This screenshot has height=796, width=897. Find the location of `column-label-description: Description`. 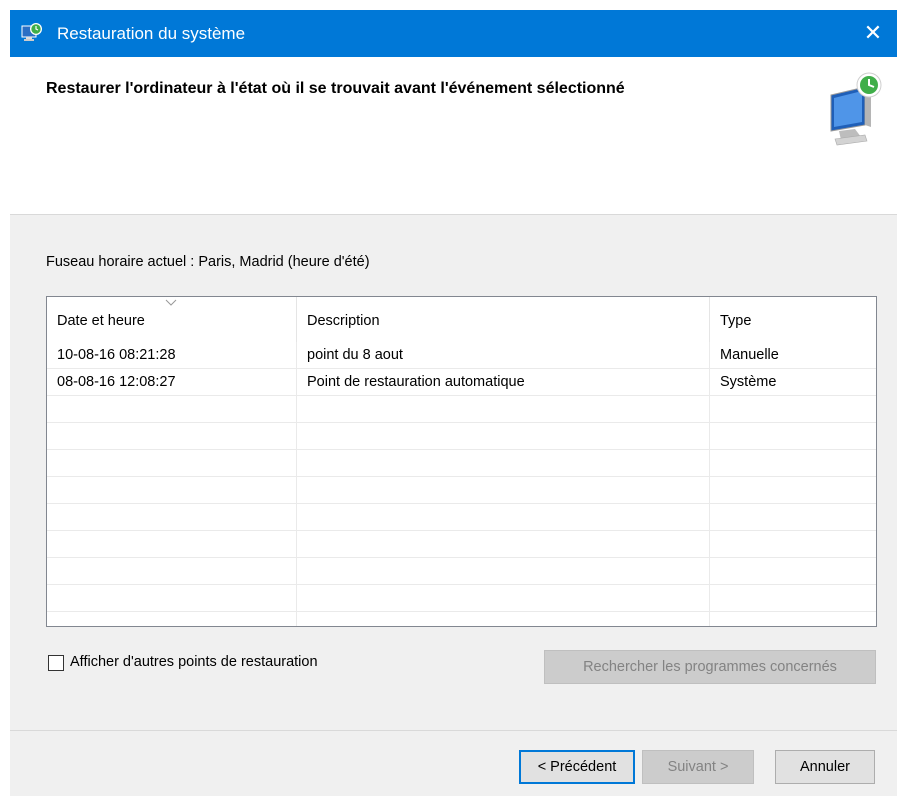

column-label-description: Description is located at coordinates (343, 321).